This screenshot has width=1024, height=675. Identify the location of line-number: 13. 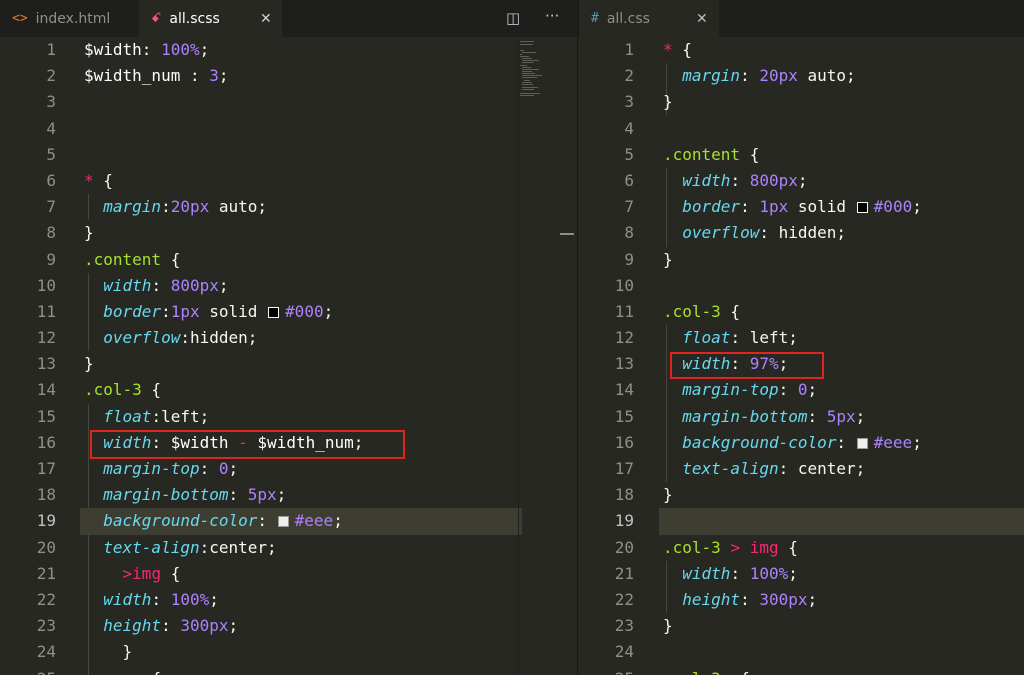
(46, 364).